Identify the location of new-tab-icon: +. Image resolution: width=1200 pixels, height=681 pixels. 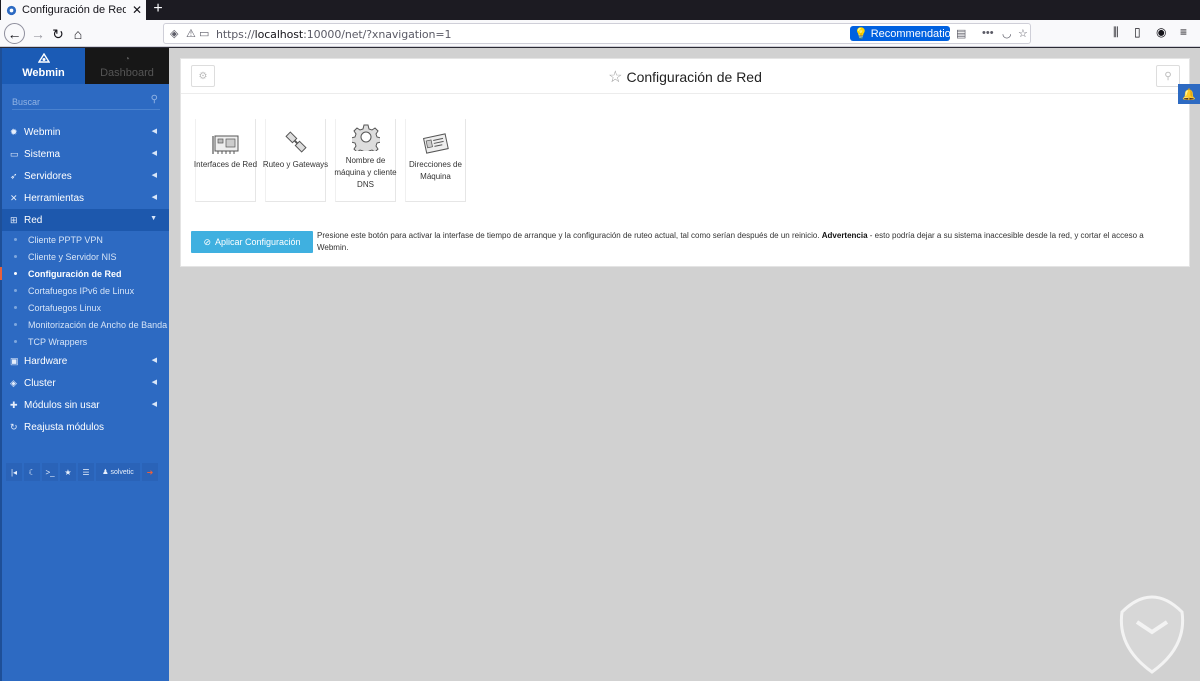
(158, 9).